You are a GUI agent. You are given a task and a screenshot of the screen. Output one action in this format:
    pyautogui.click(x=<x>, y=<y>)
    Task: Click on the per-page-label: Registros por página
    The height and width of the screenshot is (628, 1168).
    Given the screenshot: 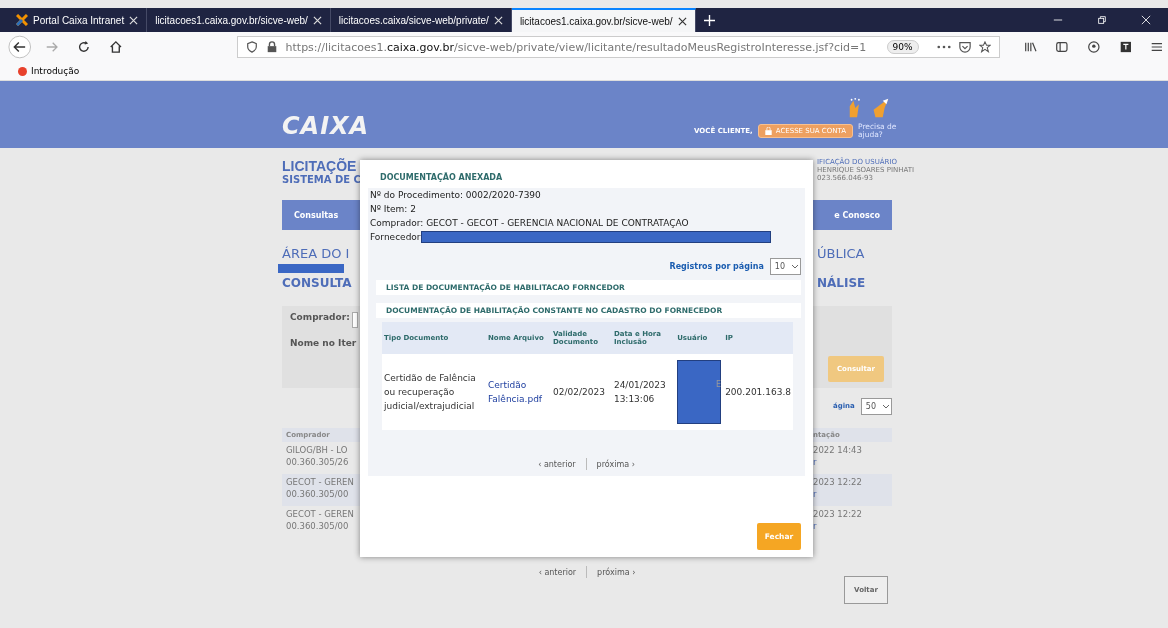 What is the action you would take?
    pyautogui.click(x=716, y=266)
    